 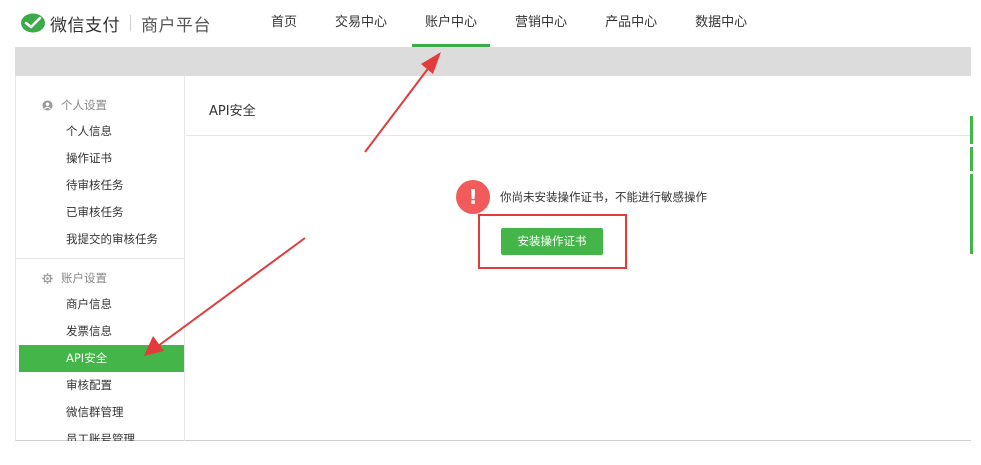 I want to click on certificate-warning: ! 你尚未安装操作证书，不能进行敏感操作, so click(x=581, y=197).